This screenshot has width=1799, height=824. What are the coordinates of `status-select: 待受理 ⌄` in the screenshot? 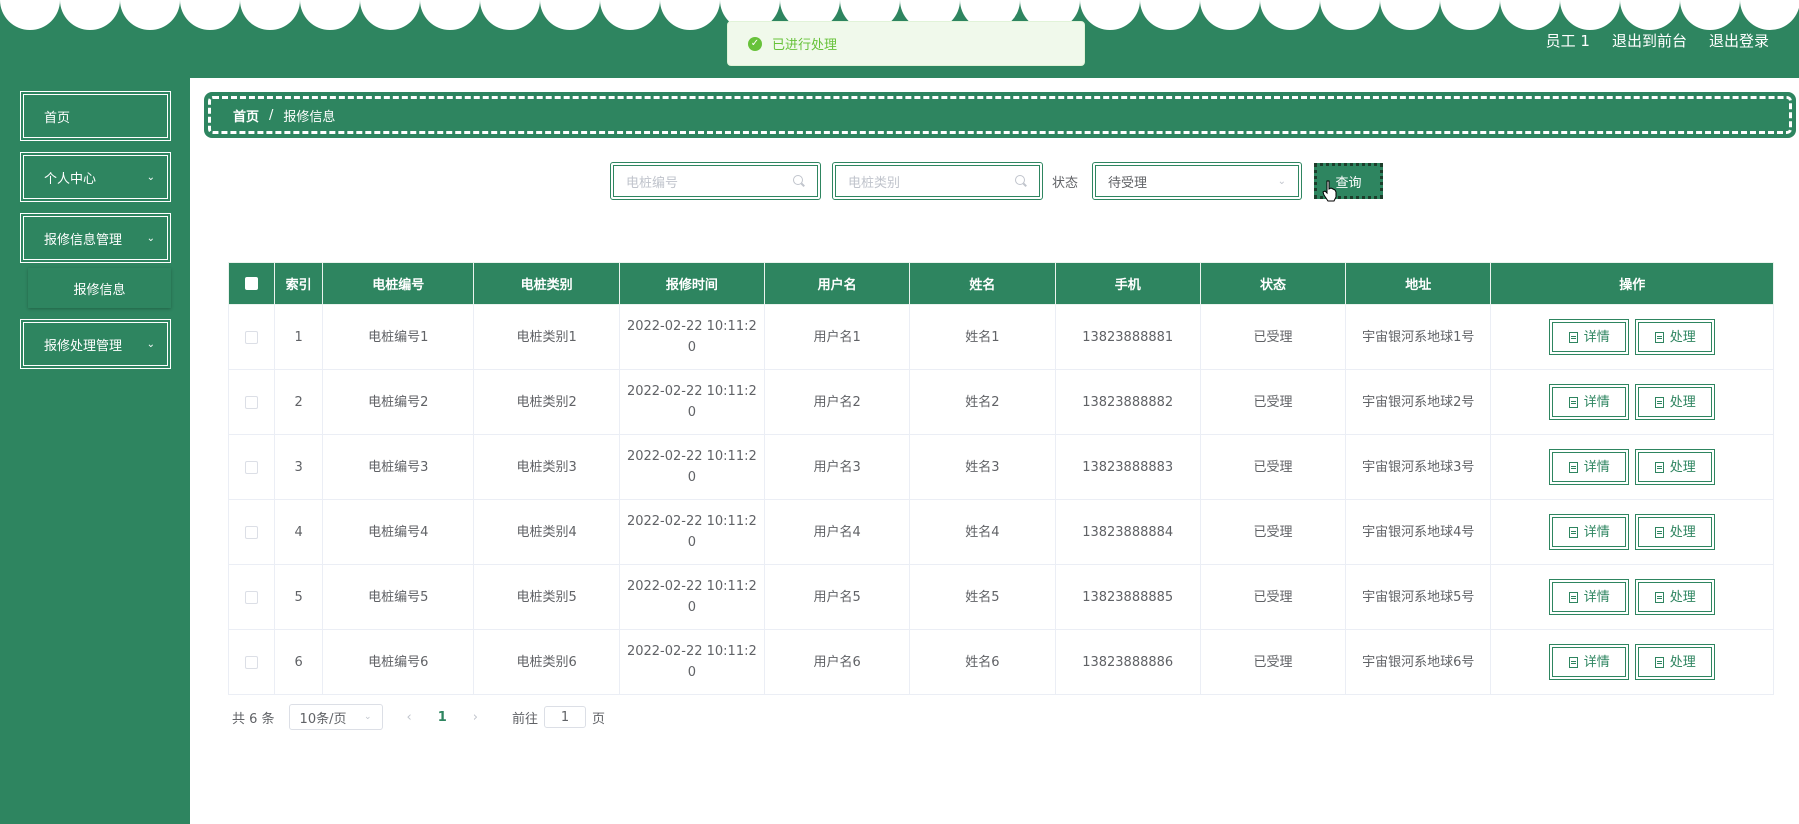 It's located at (1197, 181).